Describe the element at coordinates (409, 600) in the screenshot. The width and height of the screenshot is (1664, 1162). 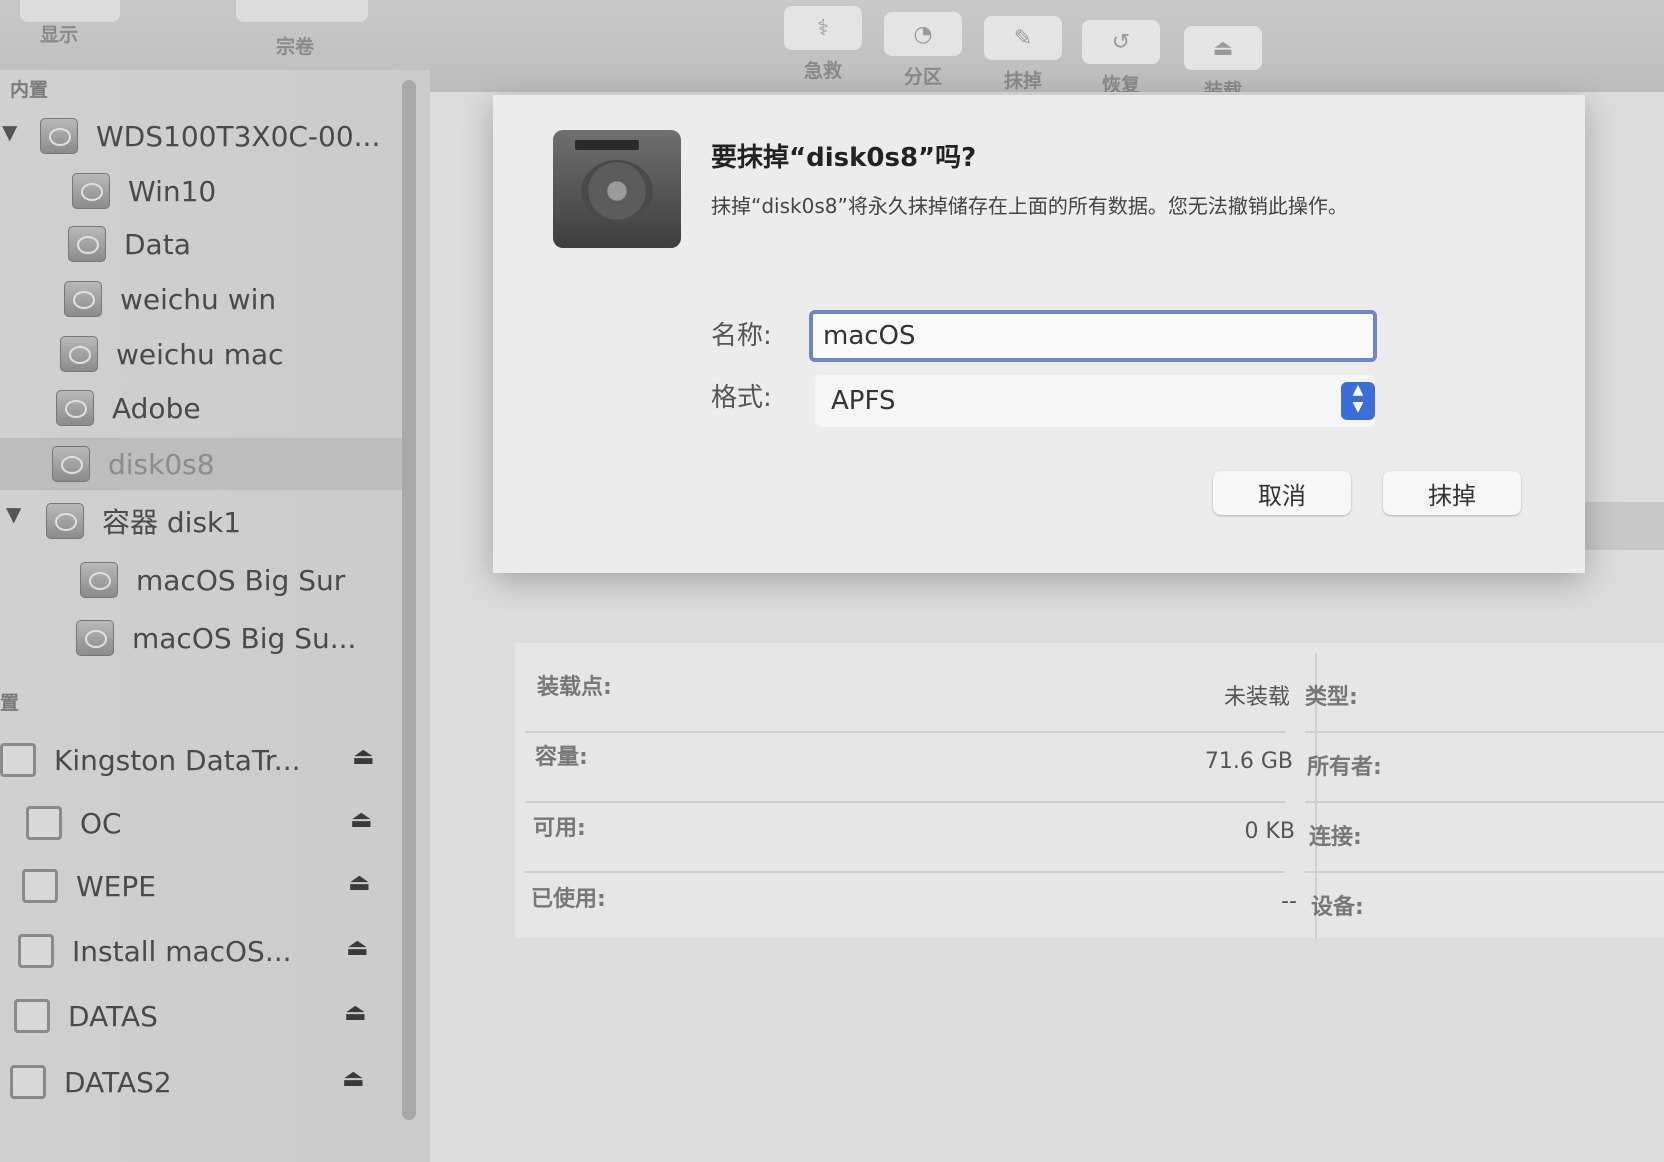
I see `sidebar-scrollbar` at that location.